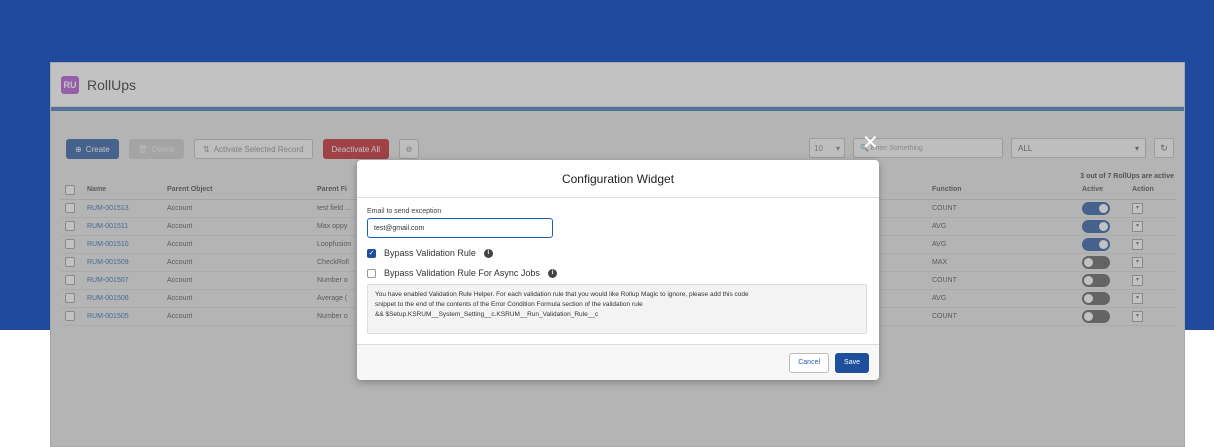 The height and width of the screenshot is (447, 1214). I want to click on modal-footer: Cancel Save, so click(618, 362).